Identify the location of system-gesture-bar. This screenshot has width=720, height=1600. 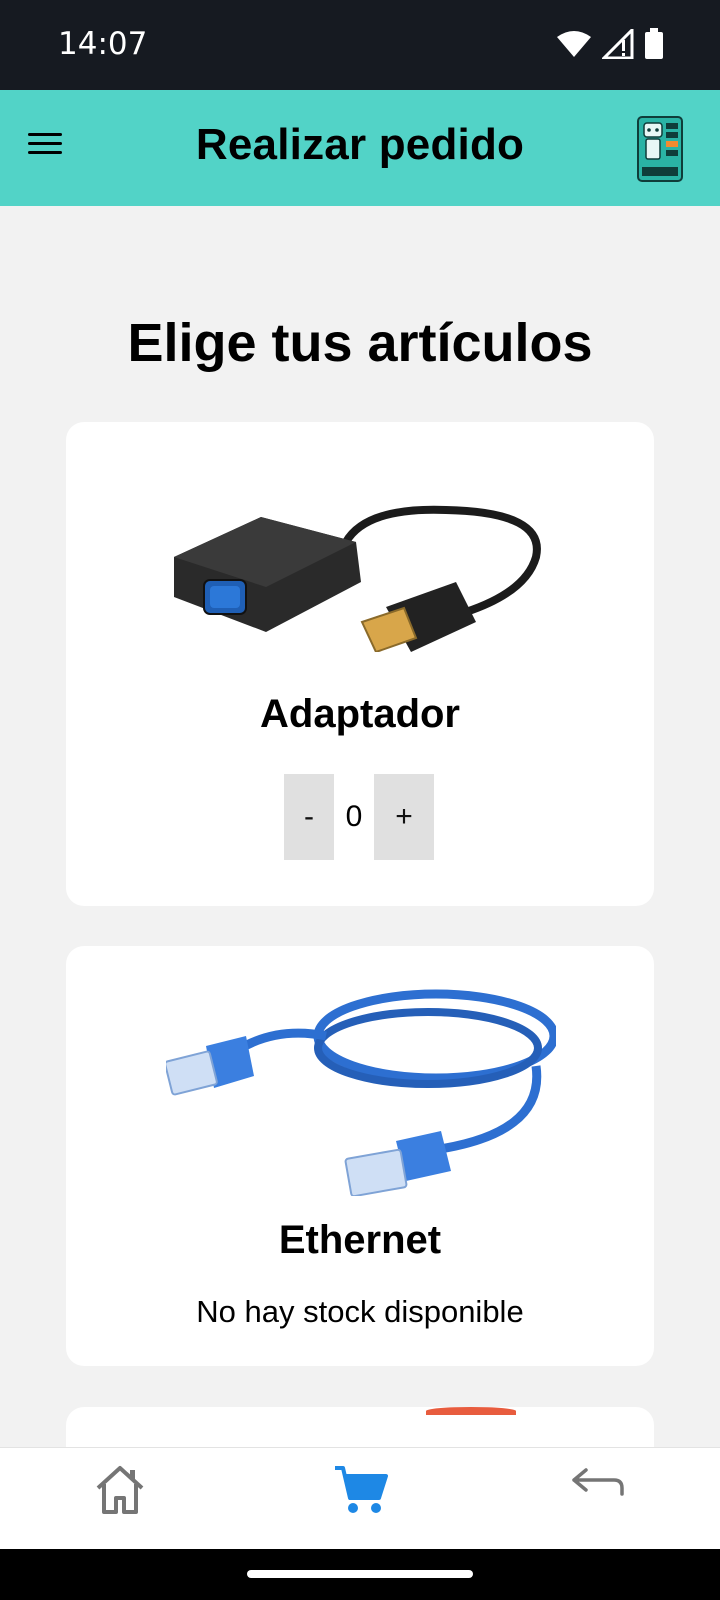
(360, 1574).